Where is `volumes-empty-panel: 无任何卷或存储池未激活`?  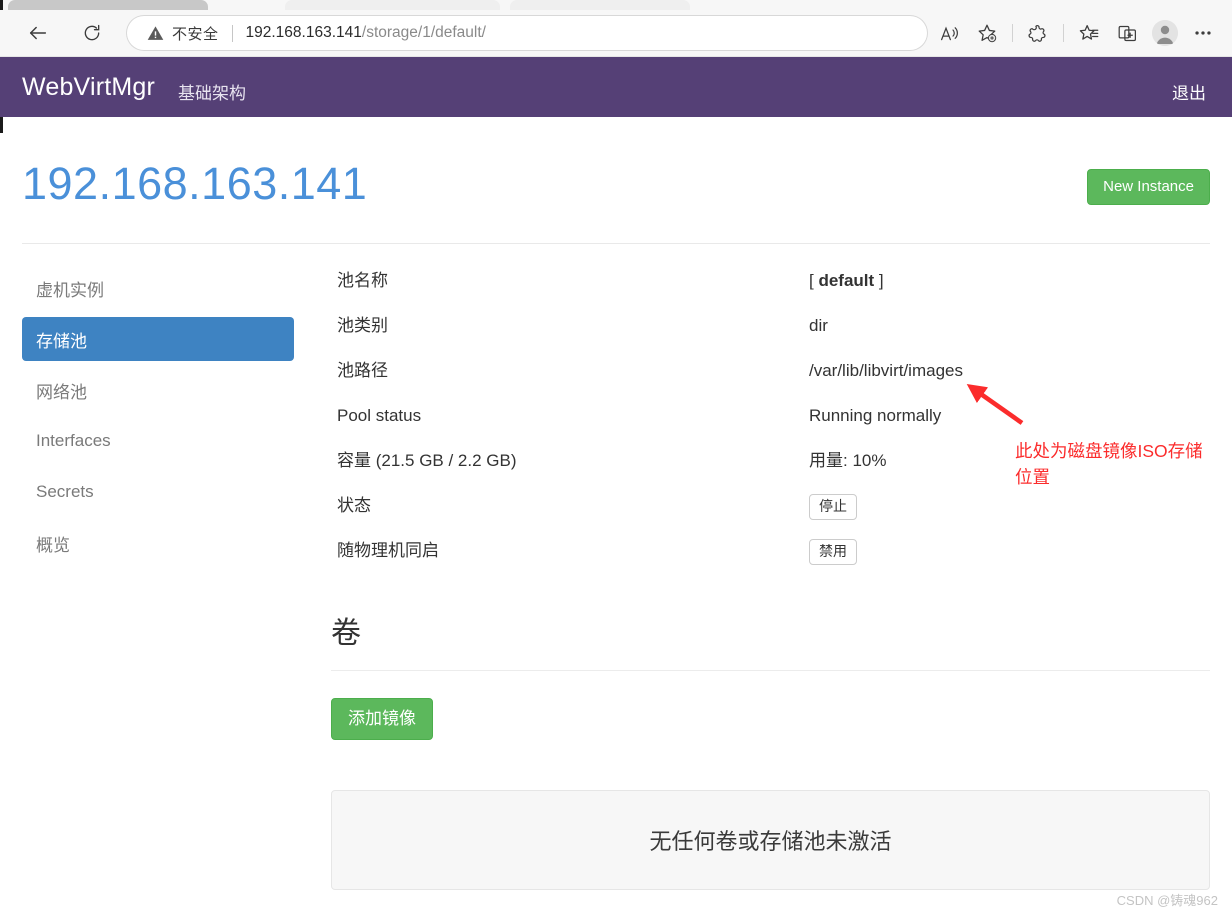 volumes-empty-panel: 无任何卷或存储池未激活 is located at coordinates (770, 840).